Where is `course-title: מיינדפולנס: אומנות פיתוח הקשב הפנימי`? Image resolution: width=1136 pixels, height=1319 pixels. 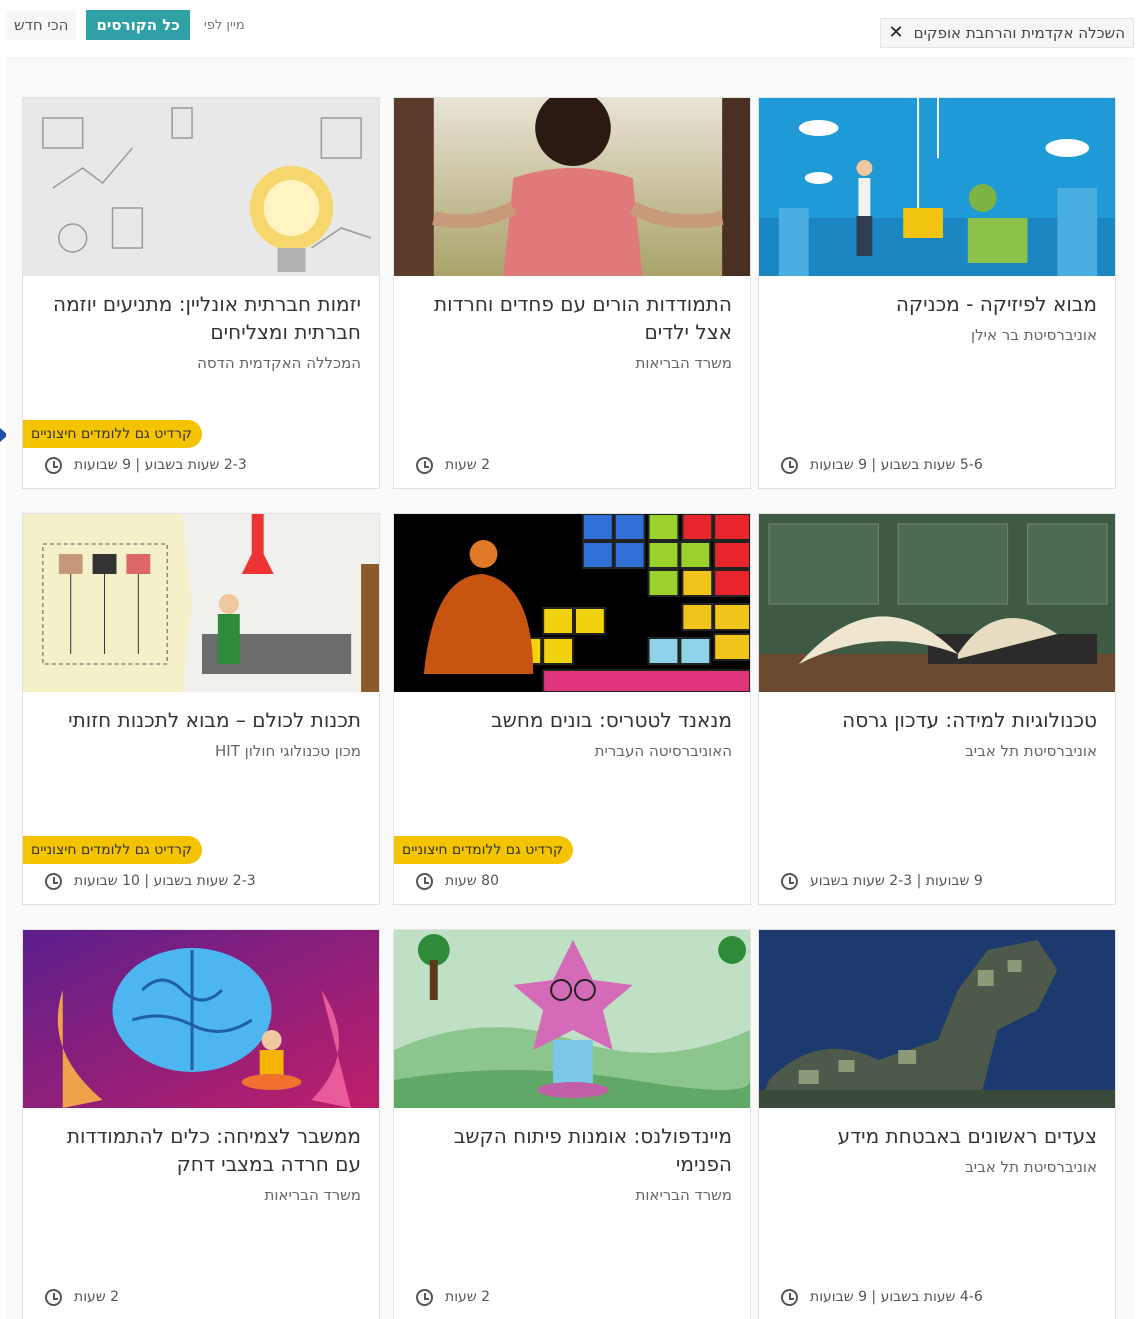
course-title: מיינדפולנס: אומנות פיתוח הקשב הפנימי is located at coordinates (572, 1150).